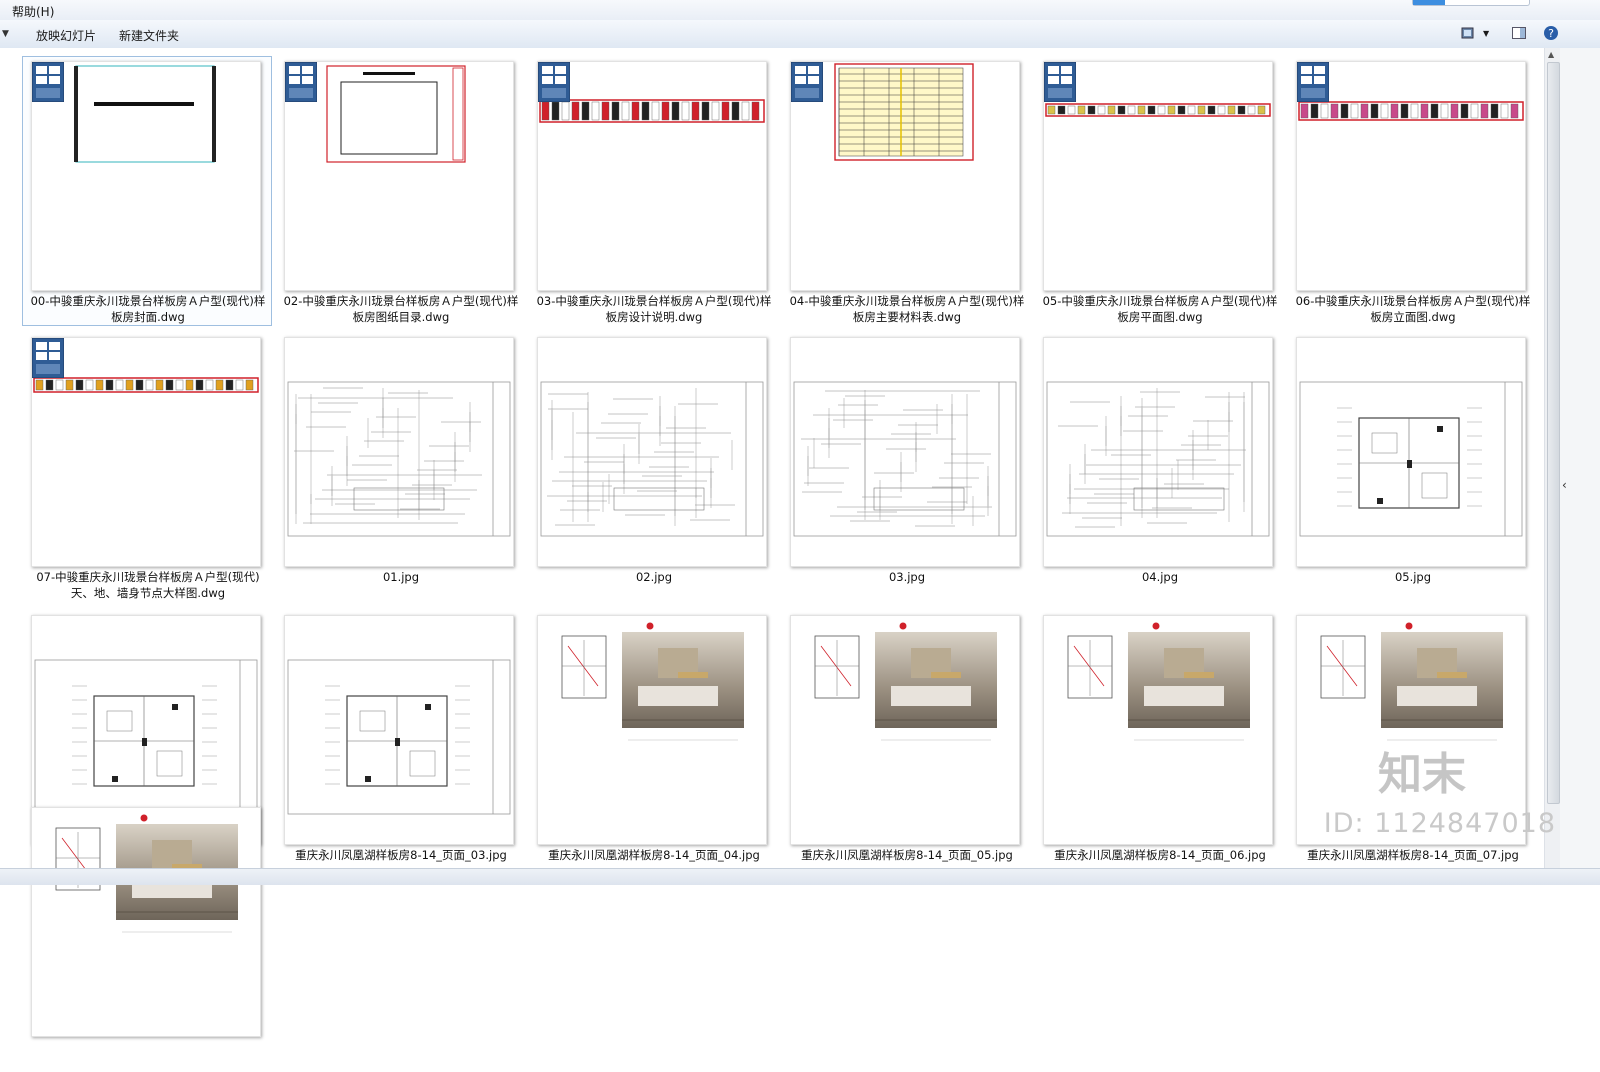  What do you see at coordinates (5, 34) in the screenshot?
I see `chevron-down-icon: ▼` at bounding box center [5, 34].